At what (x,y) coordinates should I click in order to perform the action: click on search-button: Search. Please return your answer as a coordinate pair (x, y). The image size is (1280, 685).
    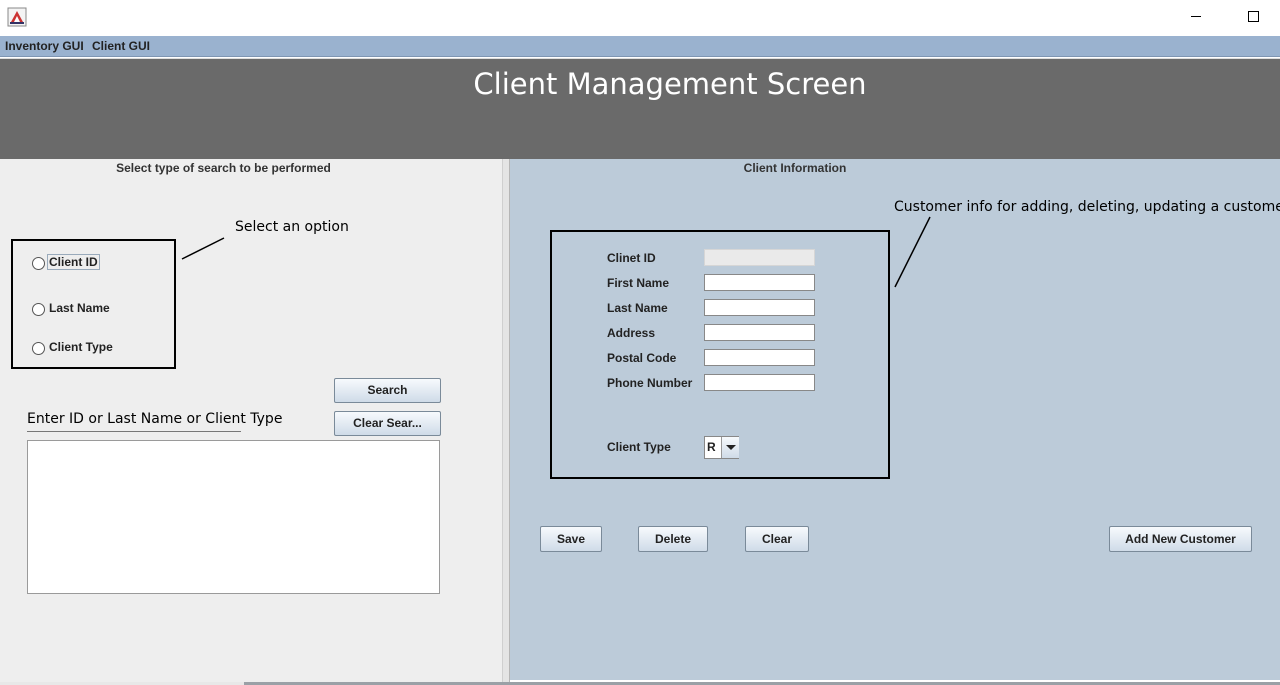
    Looking at the image, I should click on (387, 390).